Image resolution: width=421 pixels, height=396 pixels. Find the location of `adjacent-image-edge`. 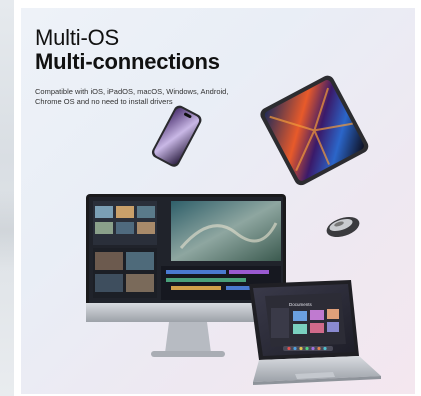

adjacent-image-edge is located at coordinates (7, 198).